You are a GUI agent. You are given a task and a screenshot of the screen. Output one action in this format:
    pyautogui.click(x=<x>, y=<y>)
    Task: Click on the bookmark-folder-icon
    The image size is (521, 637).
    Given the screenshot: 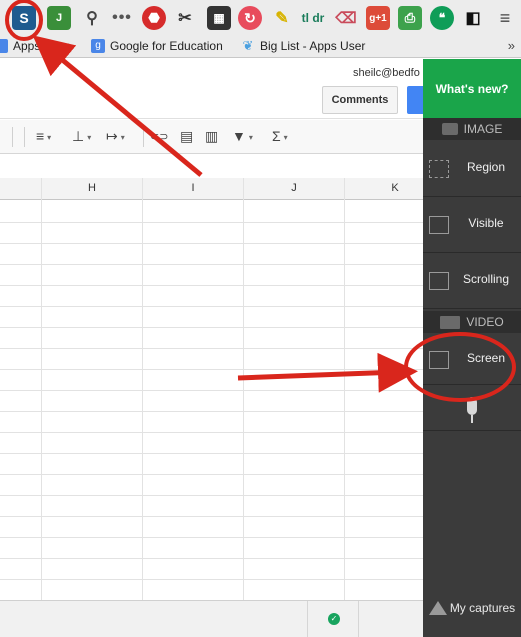 What is the action you would take?
    pyautogui.click(x=4, y=46)
    